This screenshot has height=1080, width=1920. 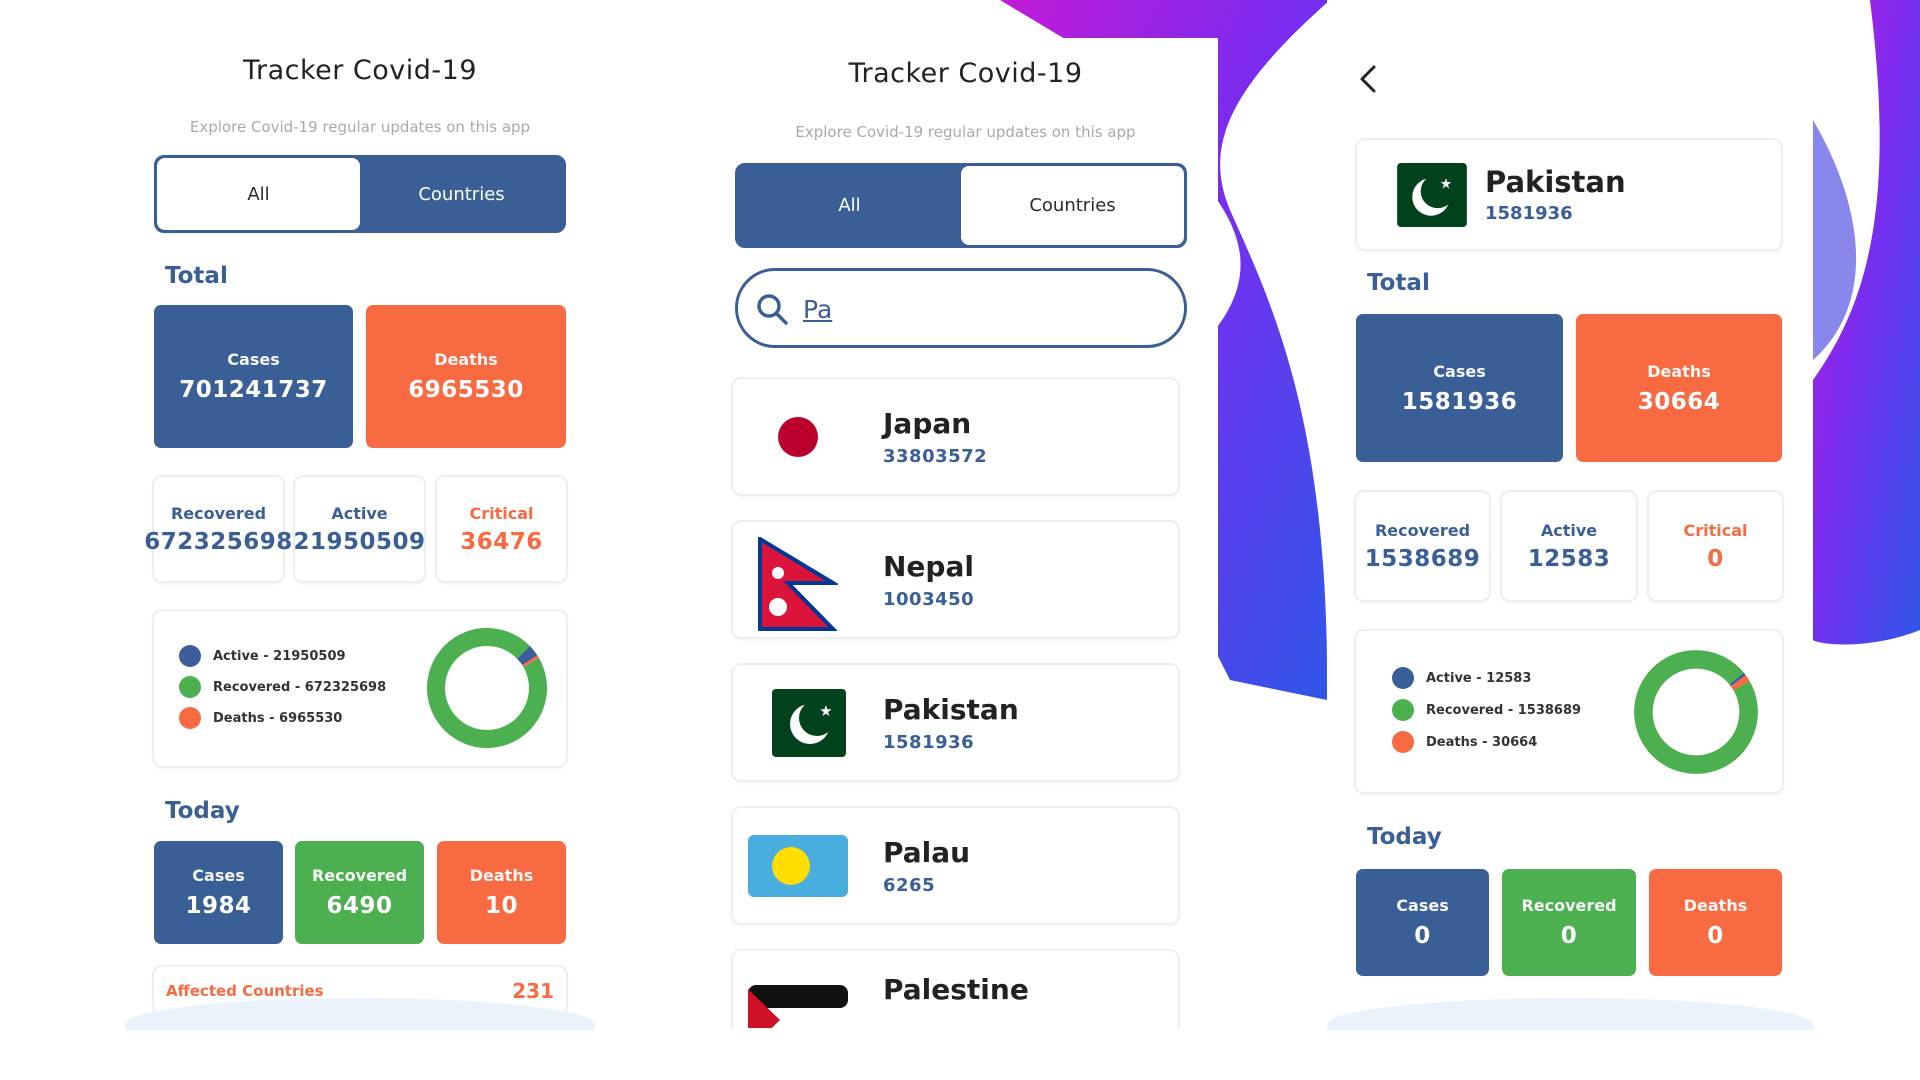 What do you see at coordinates (983, 309) in the screenshot?
I see `search-input` at bounding box center [983, 309].